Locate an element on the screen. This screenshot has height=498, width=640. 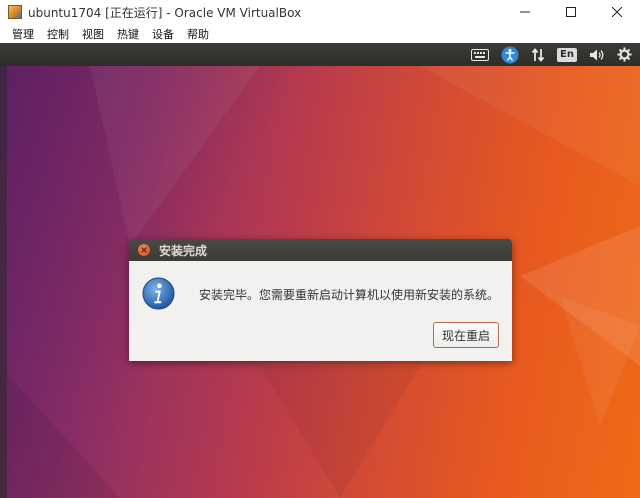
minimize-icon is located at coordinates (525, 12).